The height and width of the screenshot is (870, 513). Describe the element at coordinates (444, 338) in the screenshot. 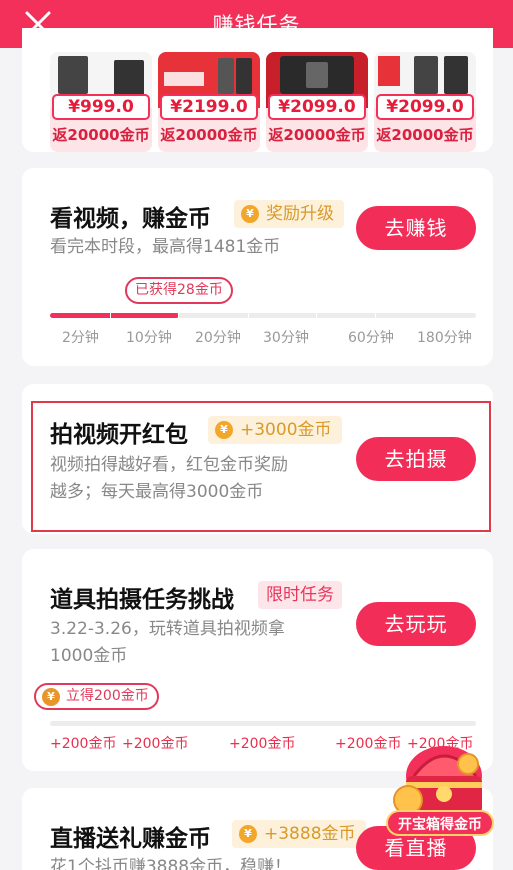

I see `progress-label: 180分钟` at that location.